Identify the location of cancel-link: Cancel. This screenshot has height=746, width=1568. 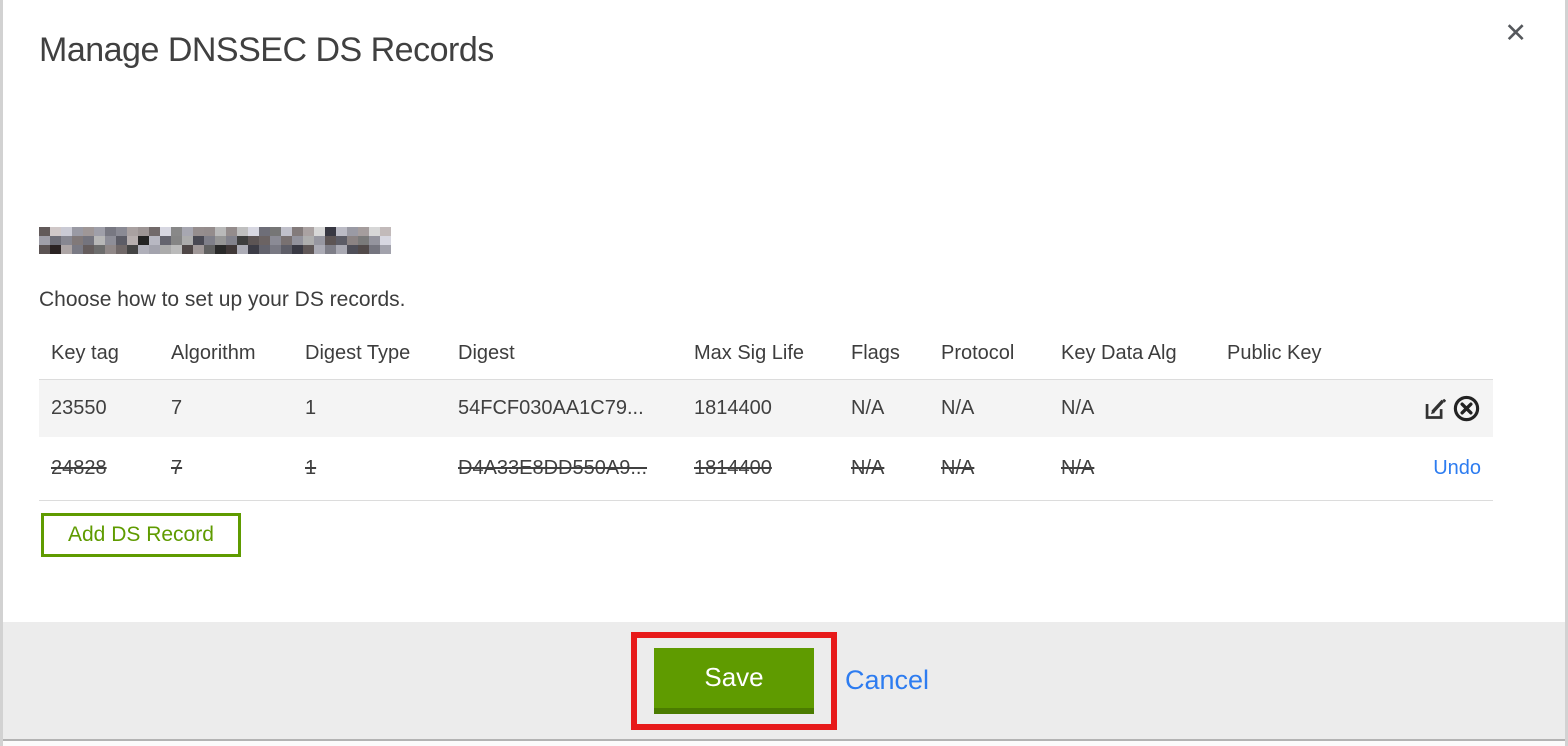
(887, 680).